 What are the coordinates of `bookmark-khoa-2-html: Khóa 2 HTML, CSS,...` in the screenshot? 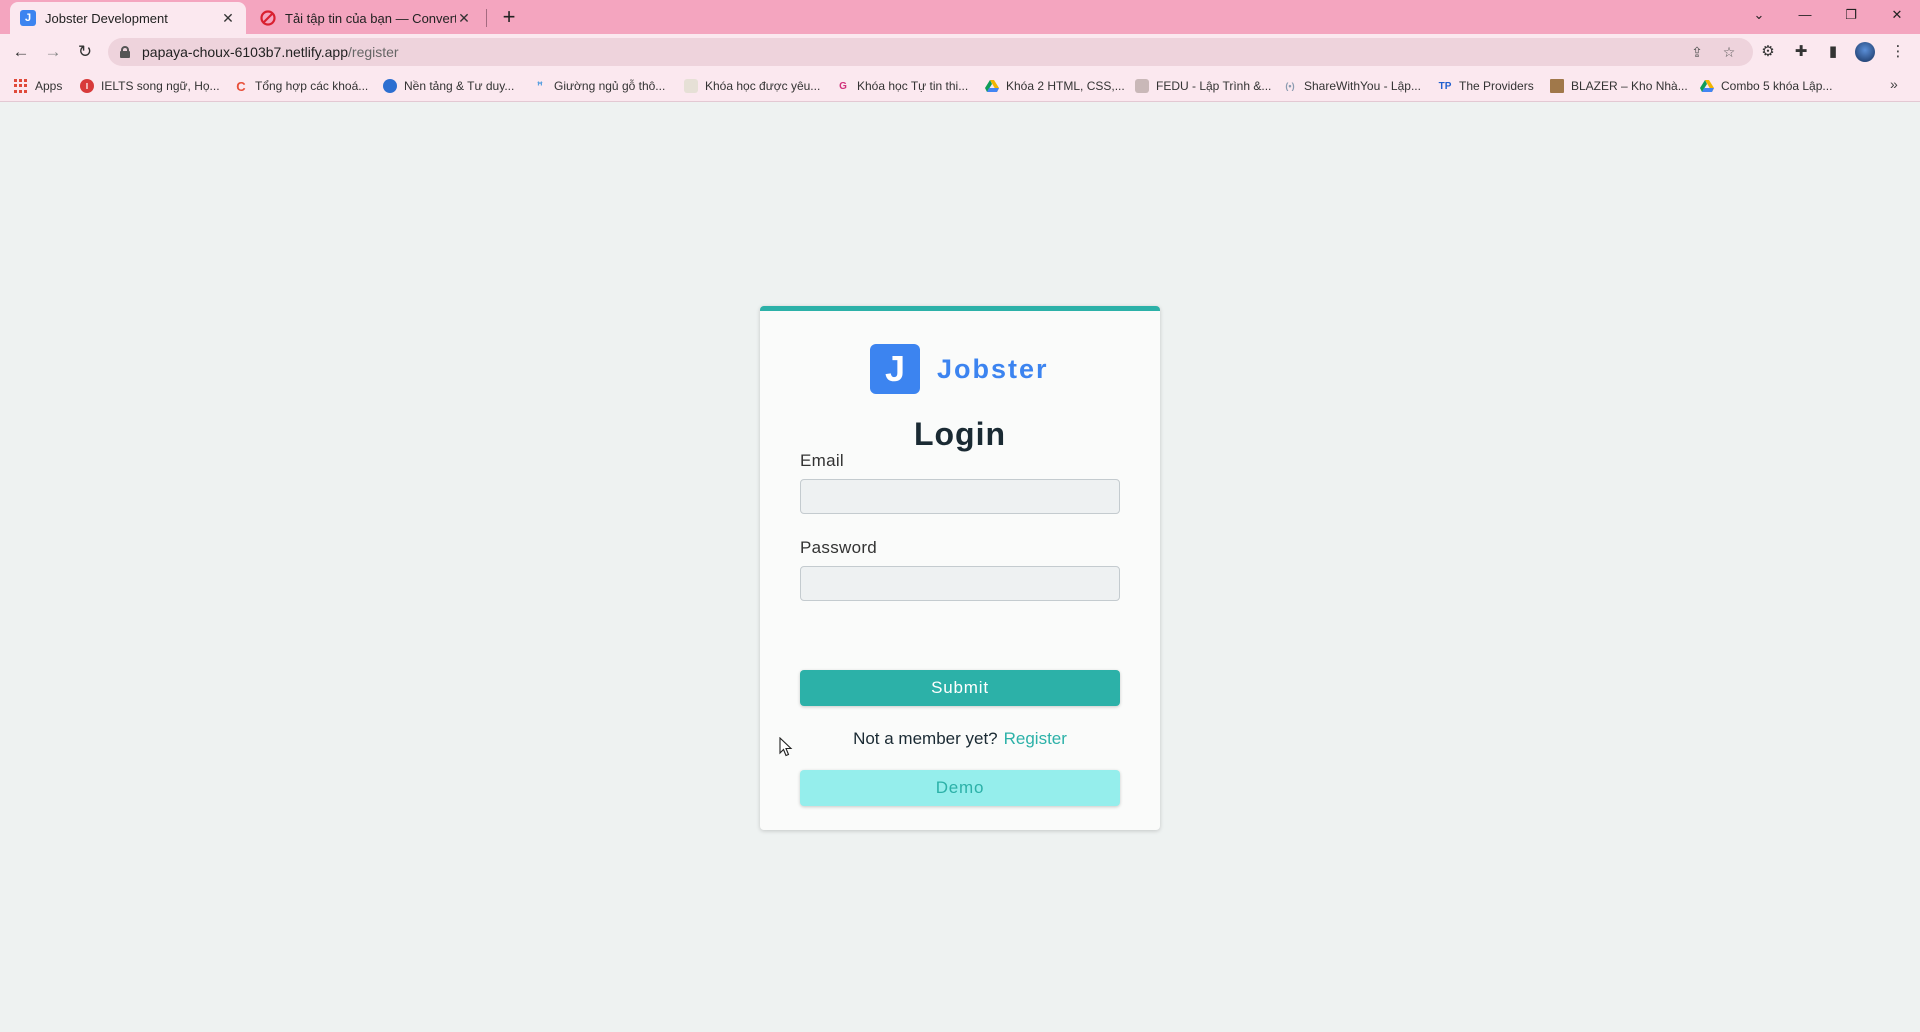 It's located at (1055, 86).